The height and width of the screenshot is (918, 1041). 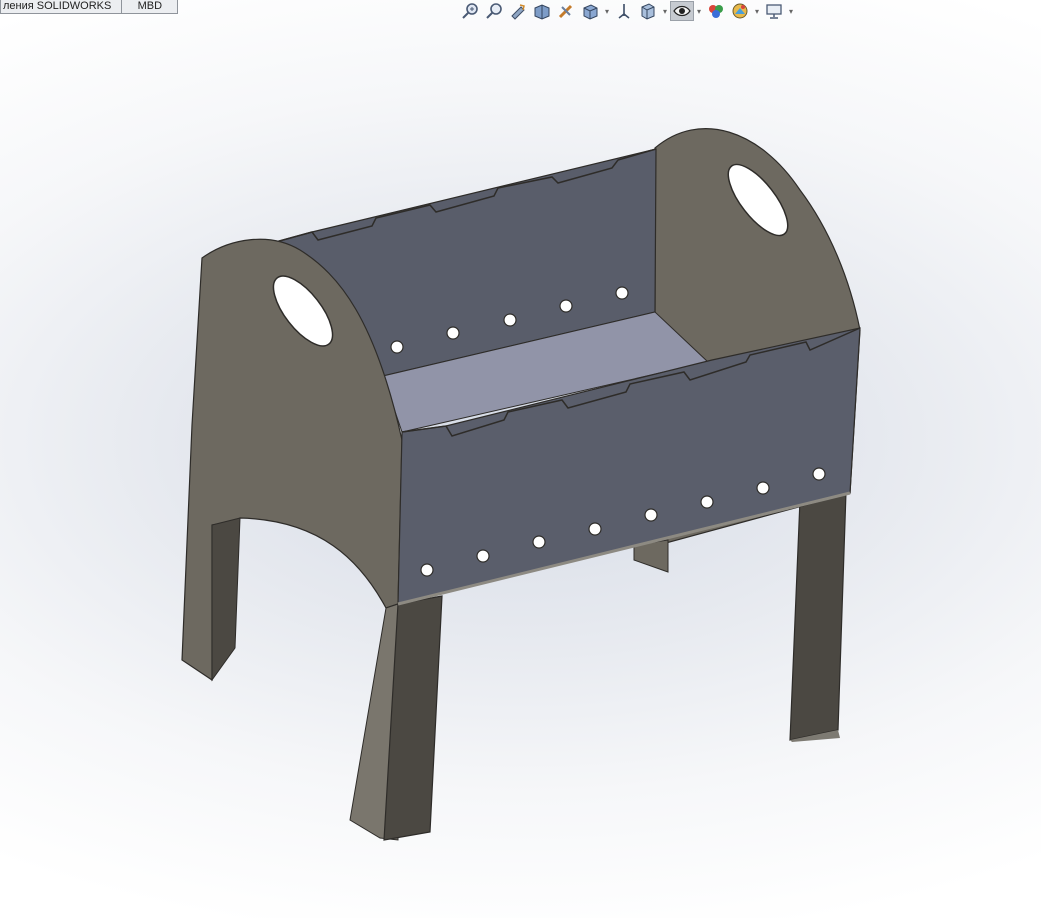 I want to click on view-settings-button, so click(x=774, y=11).